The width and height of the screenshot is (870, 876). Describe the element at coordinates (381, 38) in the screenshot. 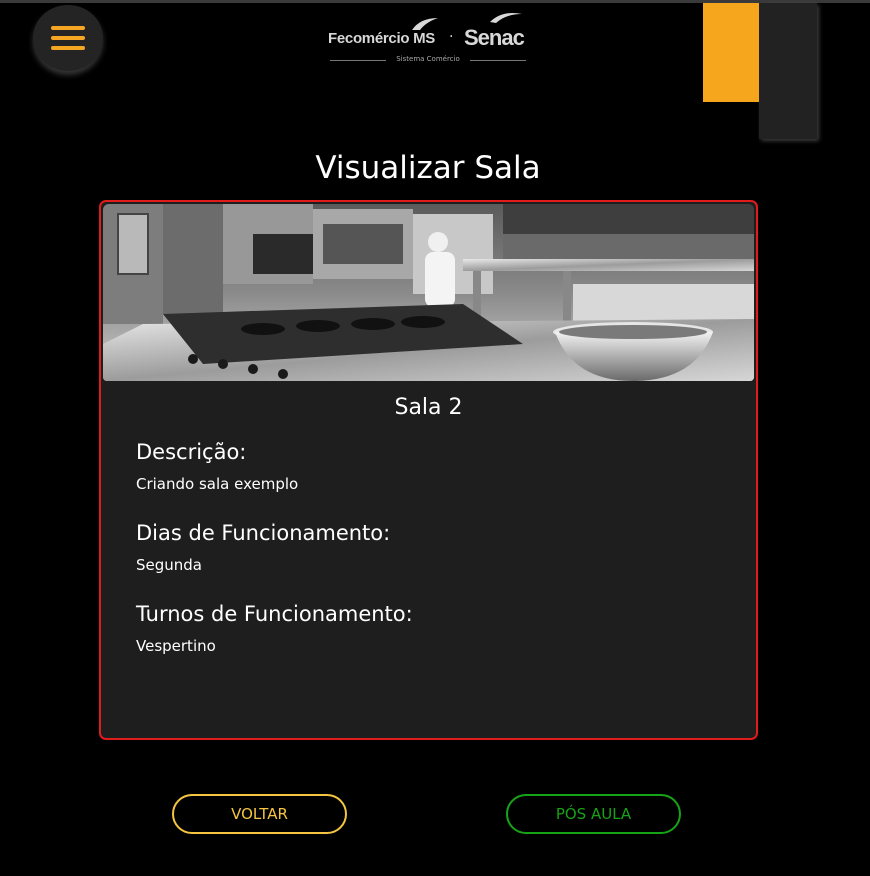

I see `logo-fecomercio: Fecomércio MS` at that location.